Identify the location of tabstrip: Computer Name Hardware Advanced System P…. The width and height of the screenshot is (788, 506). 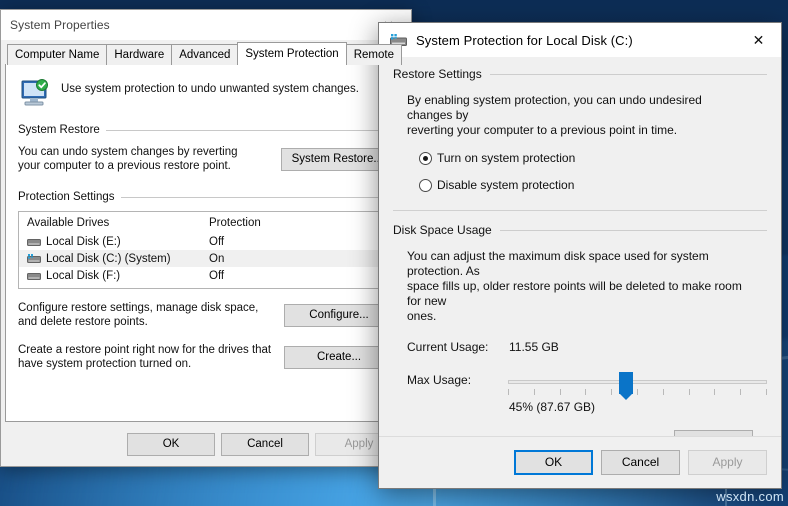
(206, 53).